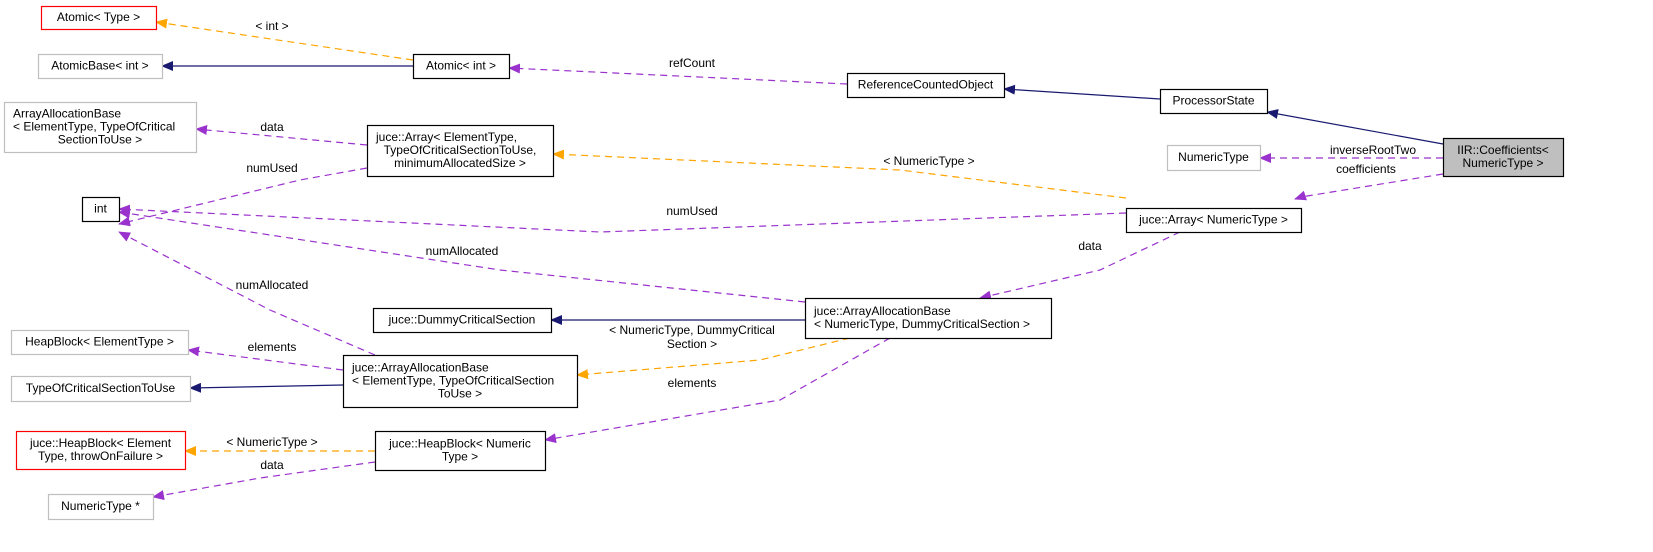 The image size is (1653, 552). I want to click on class-node-processorstate: ProcessorState, so click(1214, 101).